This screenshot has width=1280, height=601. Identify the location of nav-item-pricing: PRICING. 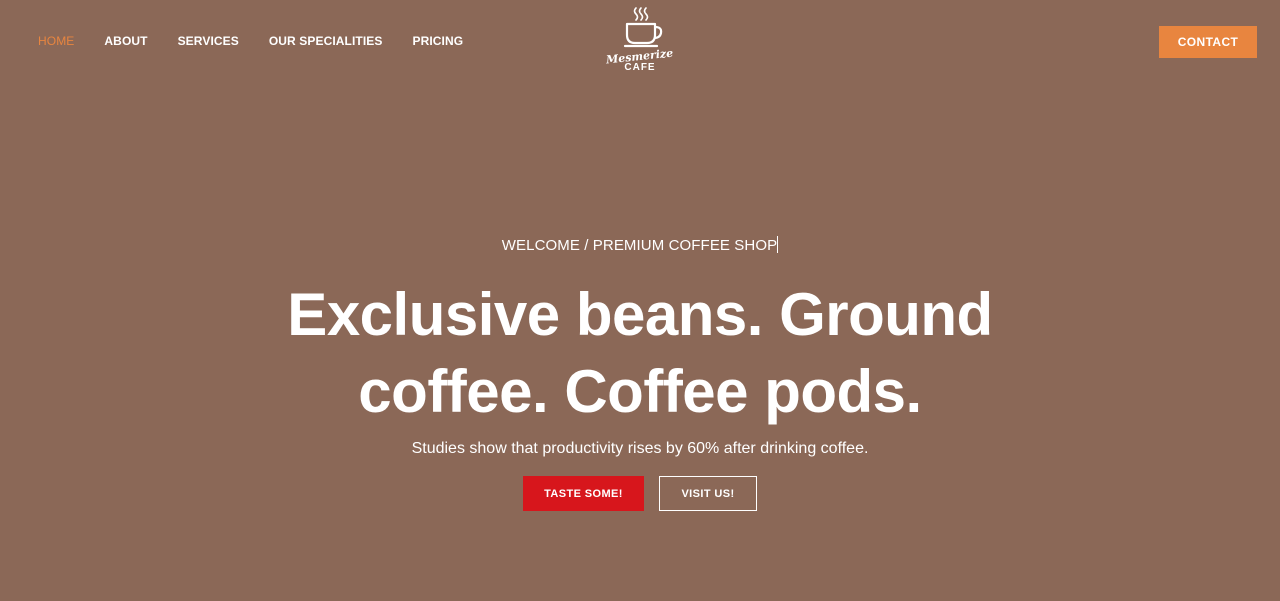
(437, 41).